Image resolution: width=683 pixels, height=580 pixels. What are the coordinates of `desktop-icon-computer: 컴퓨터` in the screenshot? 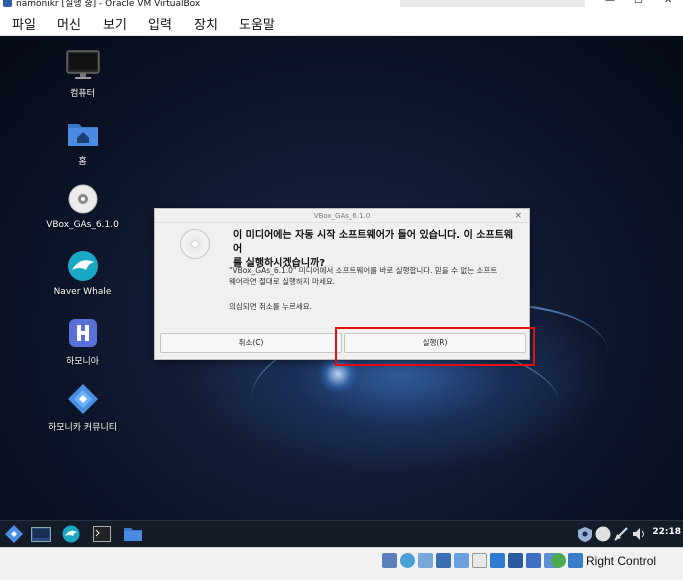 It's located at (82, 73).